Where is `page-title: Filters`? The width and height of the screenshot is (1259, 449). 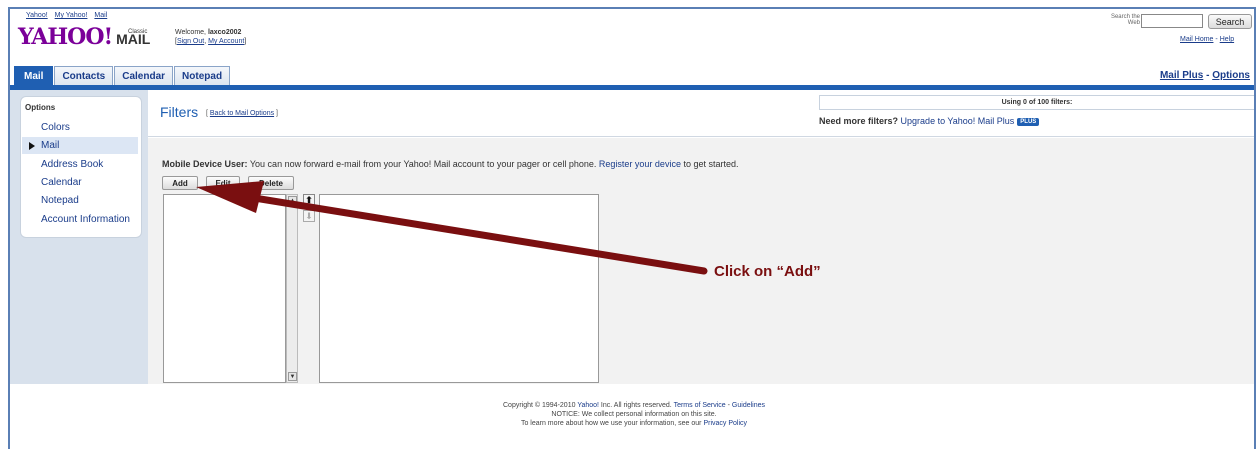
page-title: Filters is located at coordinates (179, 112).